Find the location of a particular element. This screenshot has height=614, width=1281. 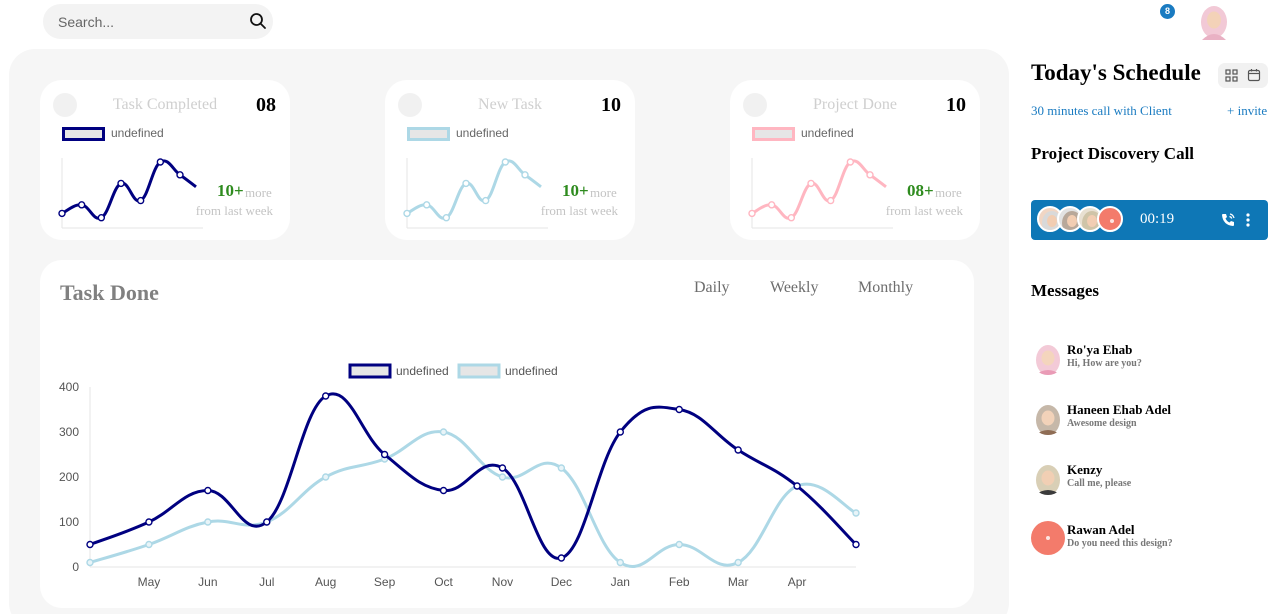

message-preview: Call me, please is located at coordinates (1099, 483).